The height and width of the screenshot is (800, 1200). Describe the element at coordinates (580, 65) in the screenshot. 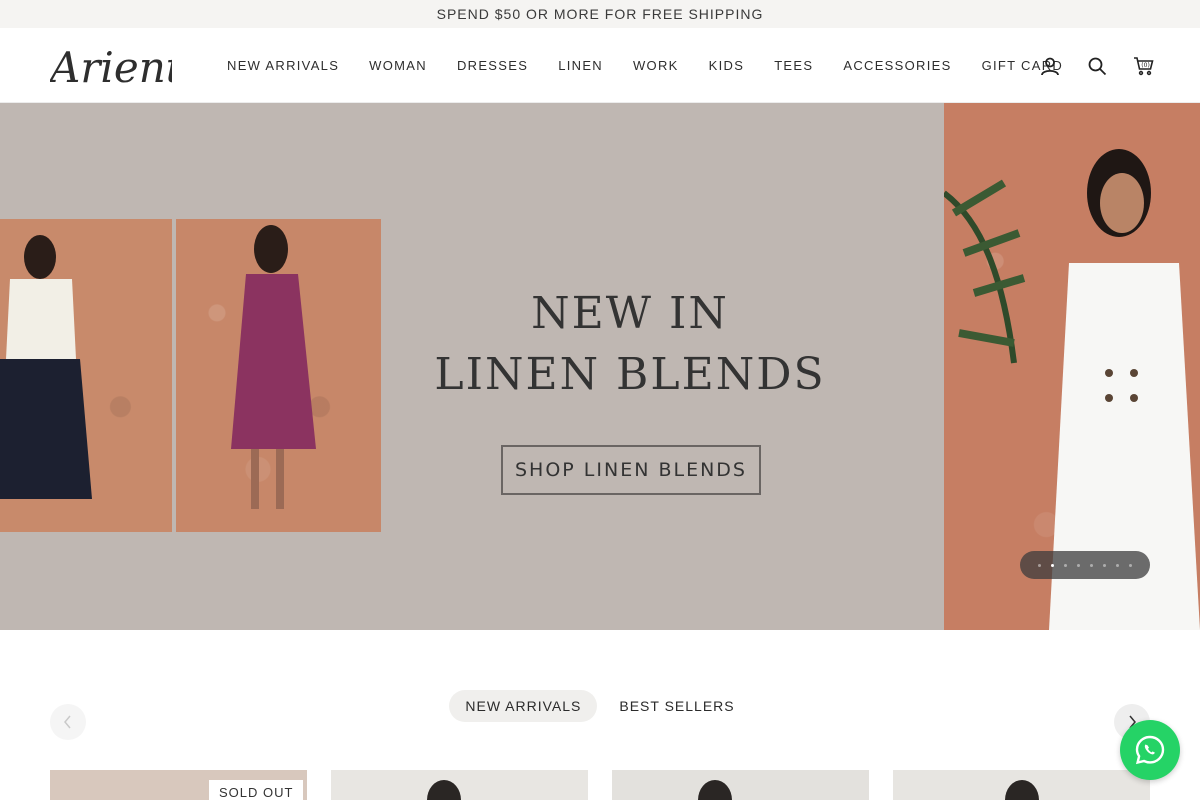

I see `nav-item-linen: LINEN` at that location.